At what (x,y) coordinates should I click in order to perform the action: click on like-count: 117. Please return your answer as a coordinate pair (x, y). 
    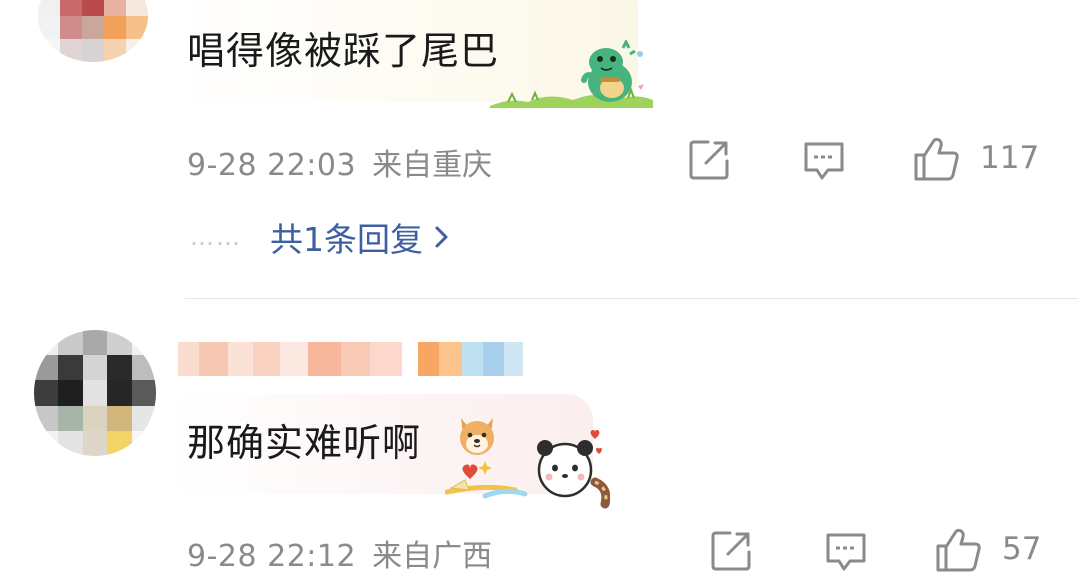
    Looking at the image, I should click on (1010, 158).